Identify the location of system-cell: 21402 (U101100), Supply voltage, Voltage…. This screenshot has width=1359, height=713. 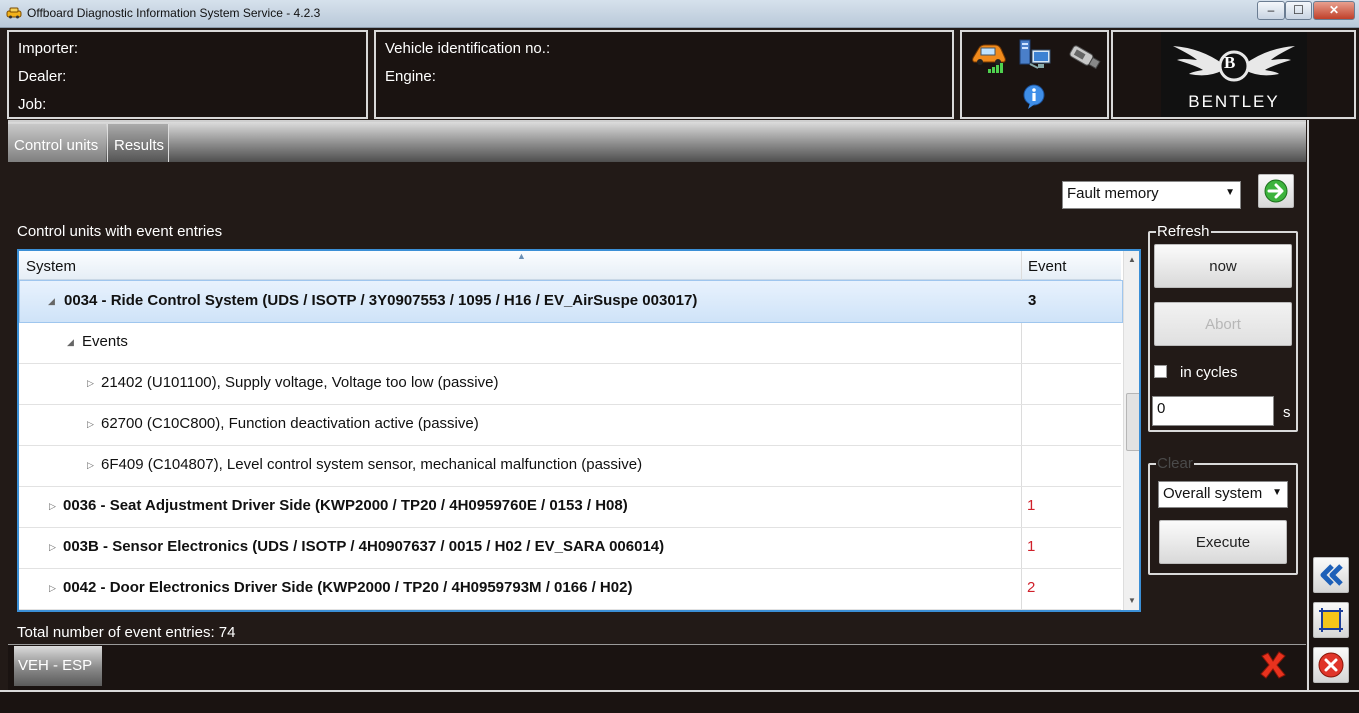
(300, 382).